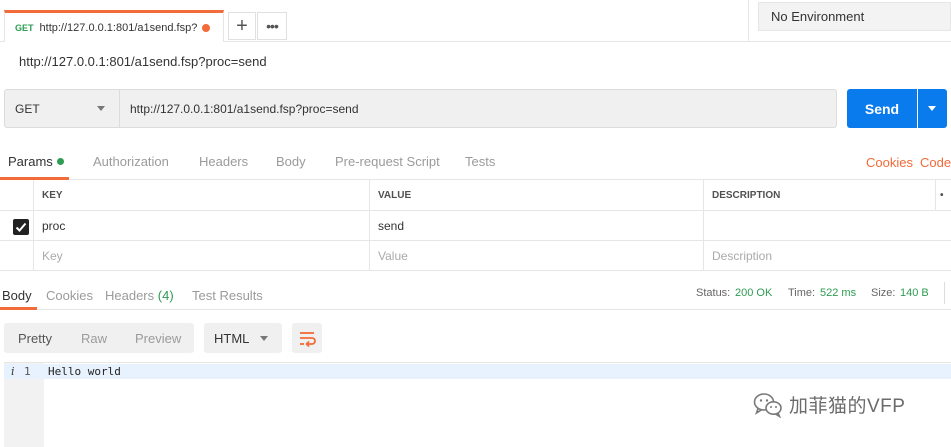  Describe the element at coordinates (27, 108) in the screenshot. I see `method-label: GET` at that location.